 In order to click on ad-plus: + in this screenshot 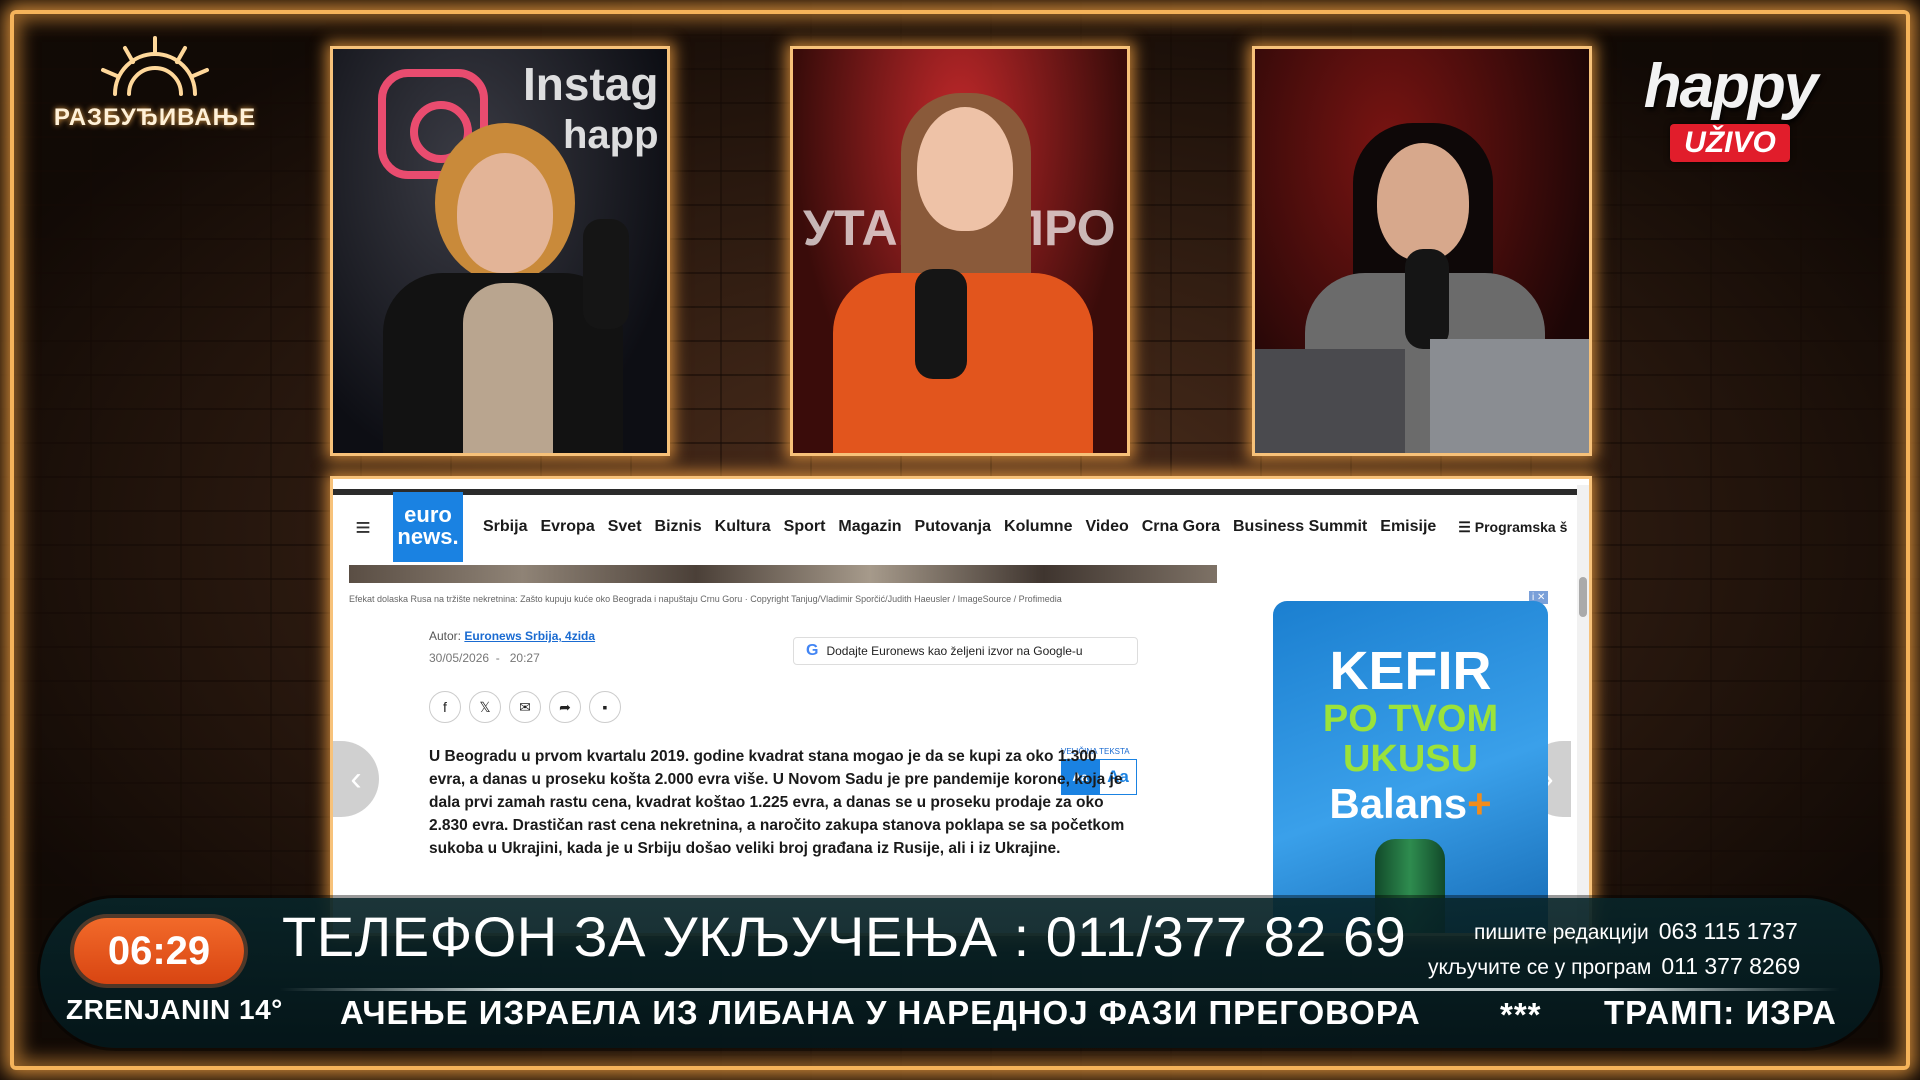, I will do `click(1479, 803)`.